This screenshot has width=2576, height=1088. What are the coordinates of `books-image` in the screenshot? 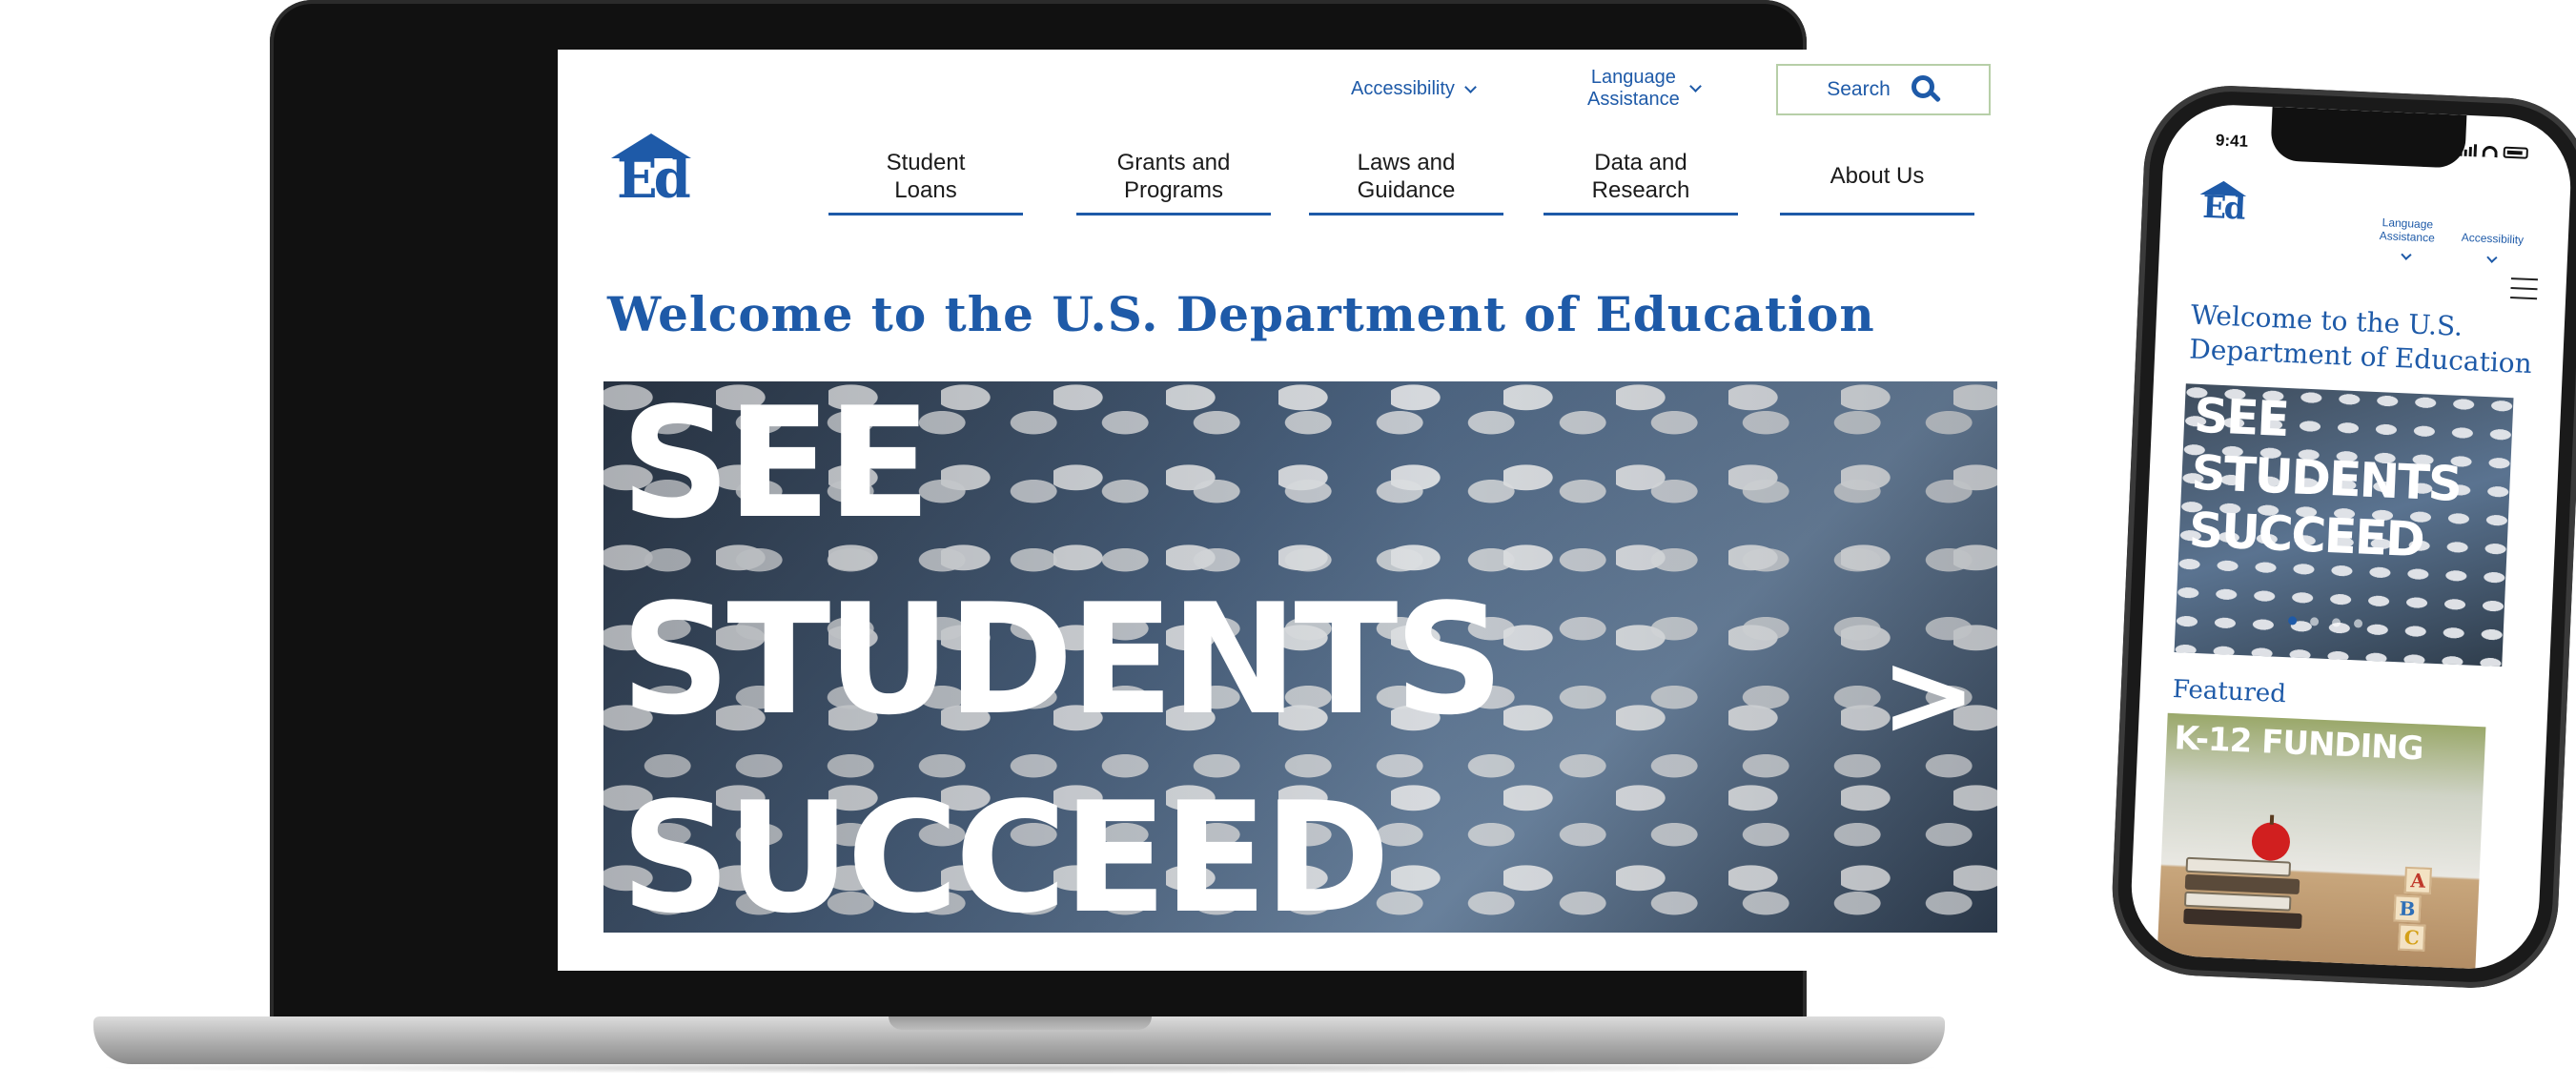 It's located at (2243, 894).